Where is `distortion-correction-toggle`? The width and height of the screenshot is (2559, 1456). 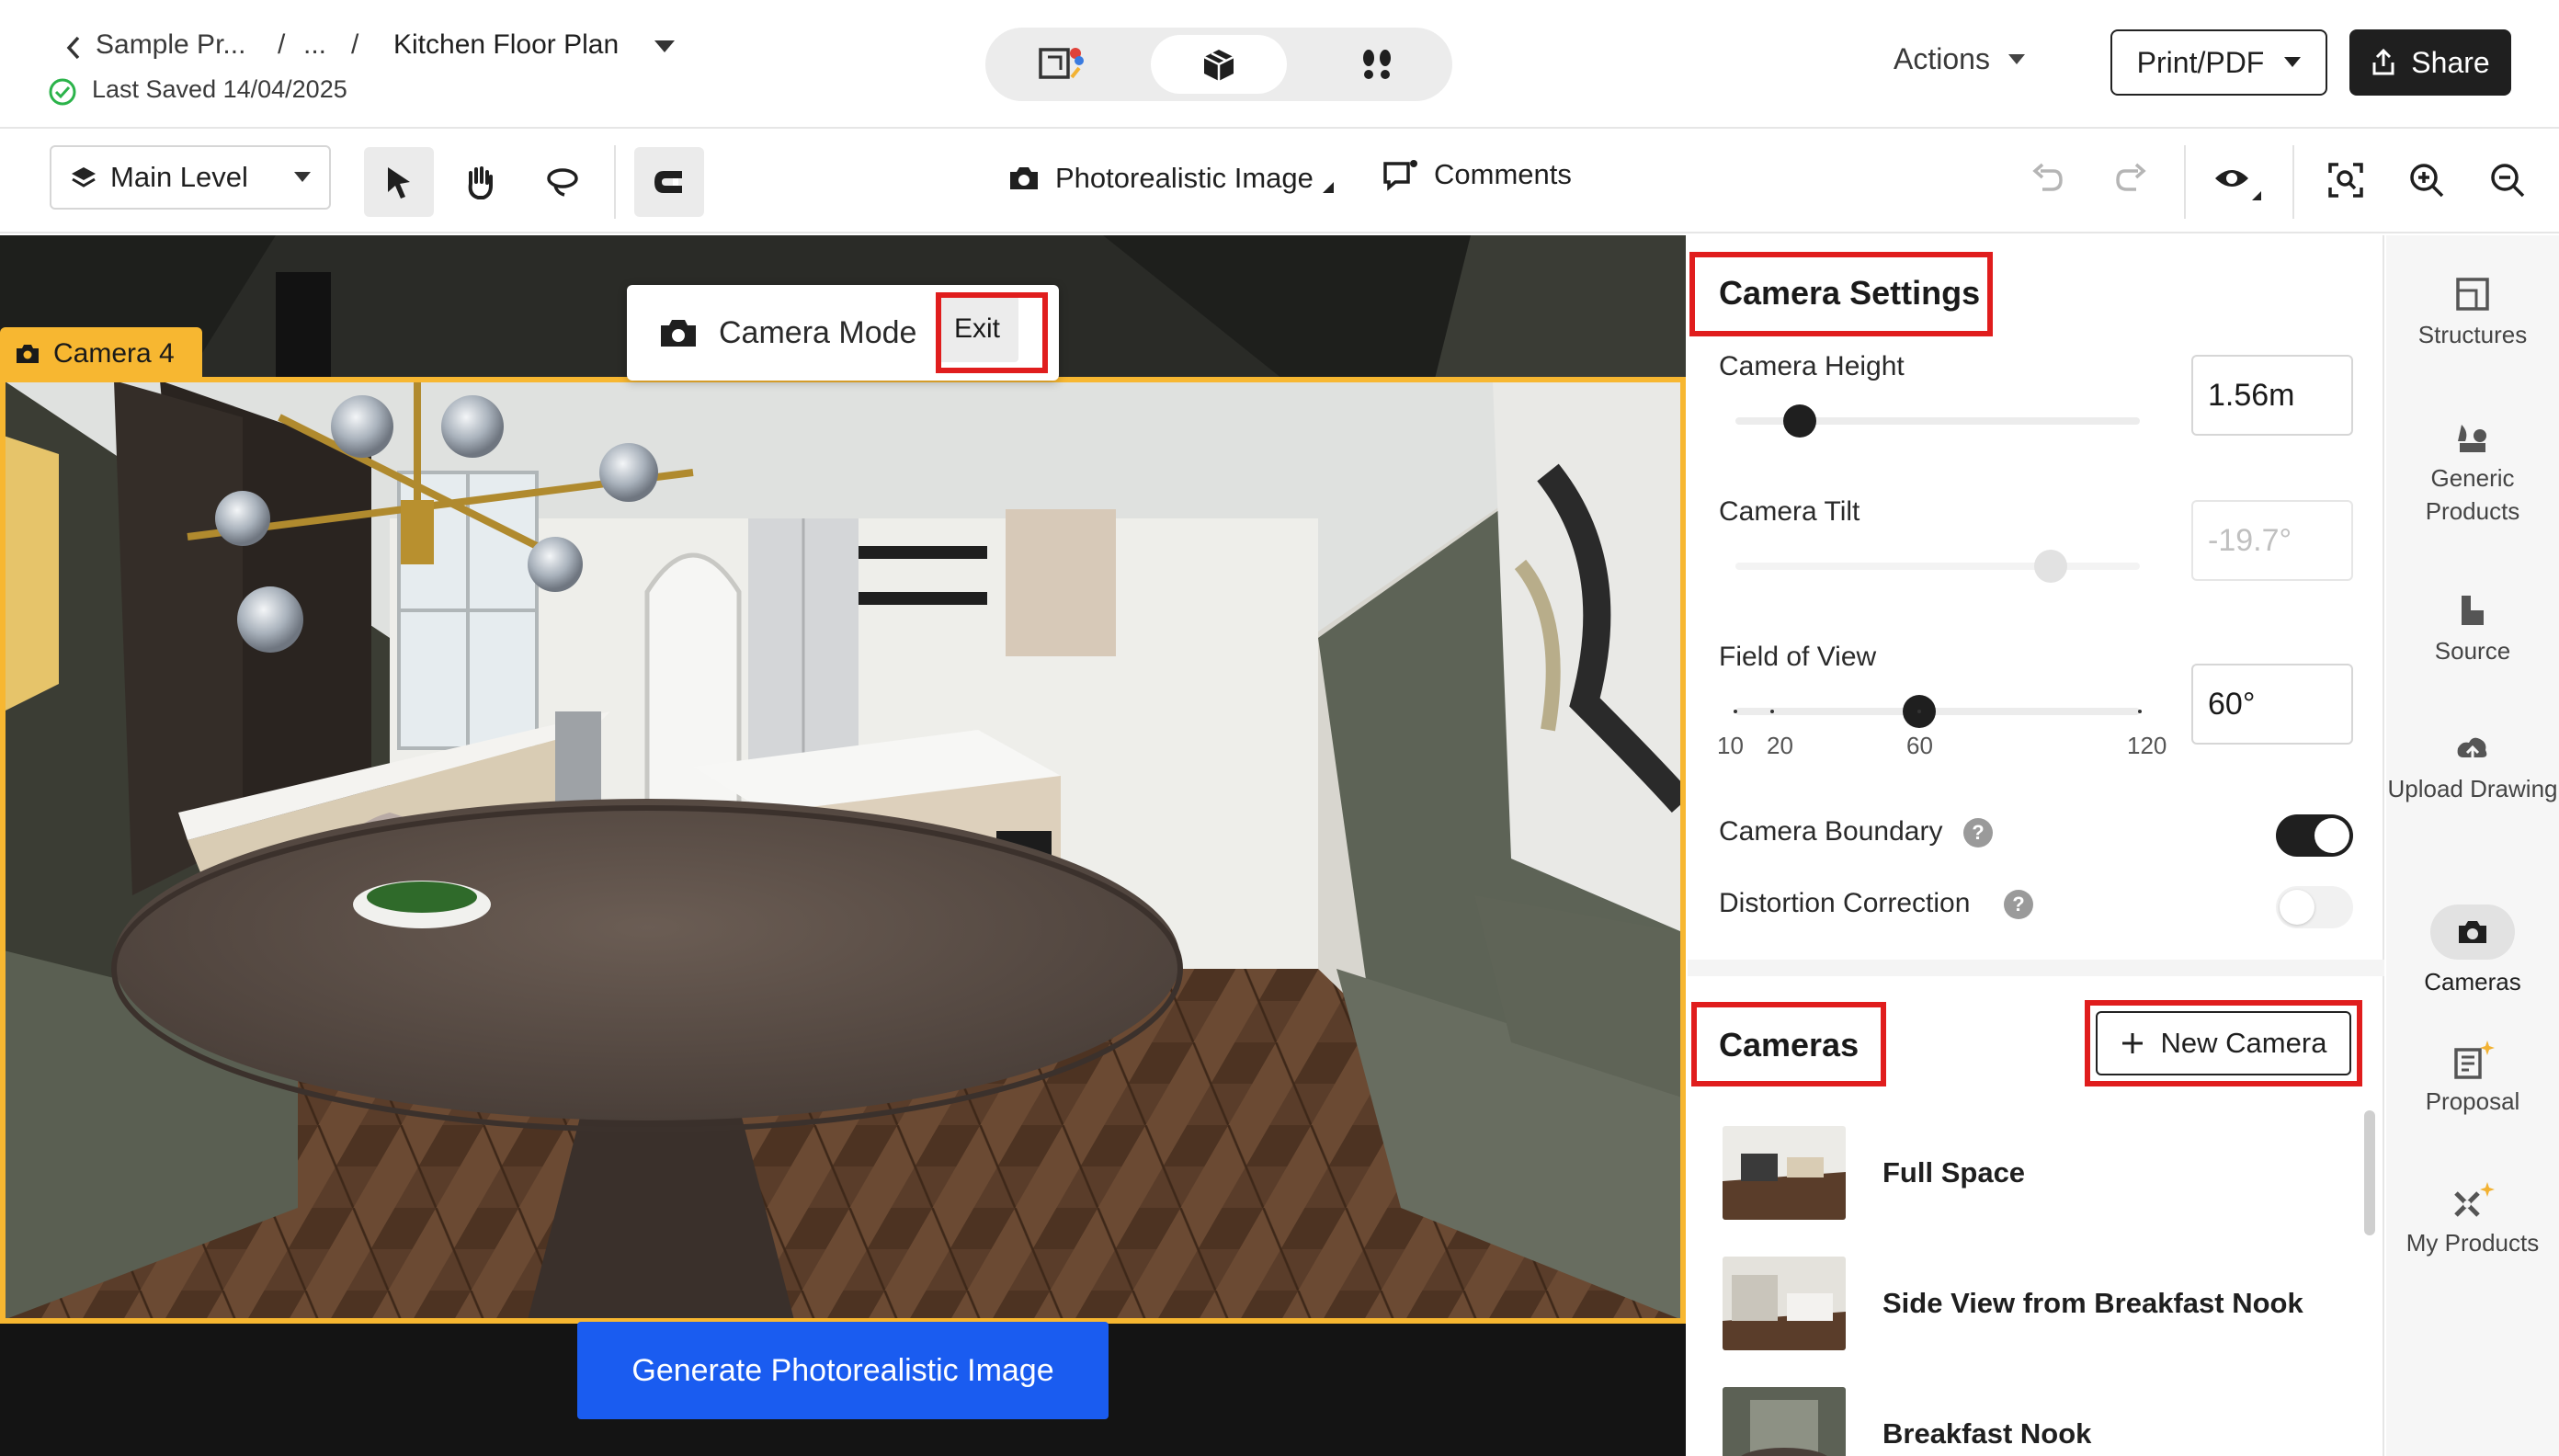
distortion-correction-toggle is located at coordinates (2314, 907).